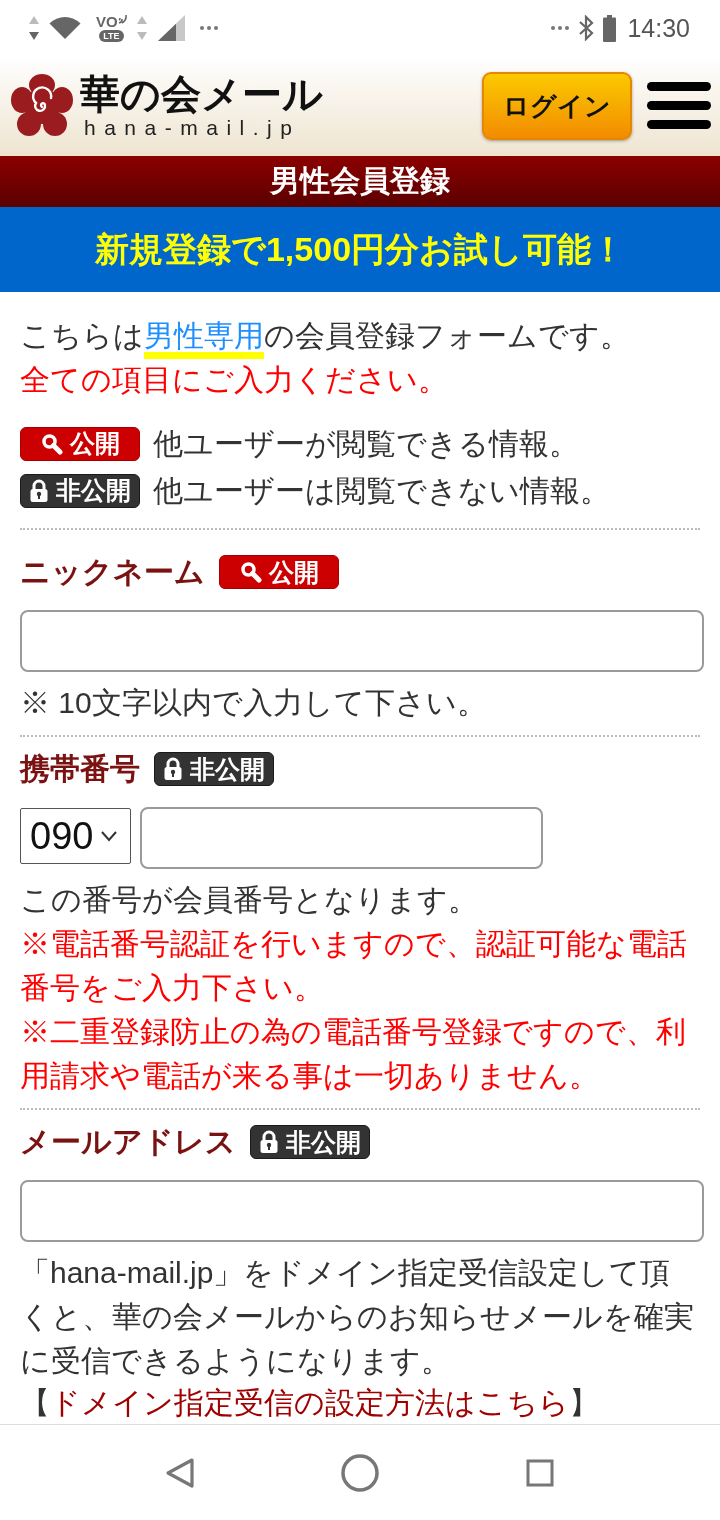 Image resolution: width=720 pixels, height=1520 pixels. What do you see at coordinates (180, 1472) in the screenshot?
I see `back-icon` at bounding box center [180, 1472].